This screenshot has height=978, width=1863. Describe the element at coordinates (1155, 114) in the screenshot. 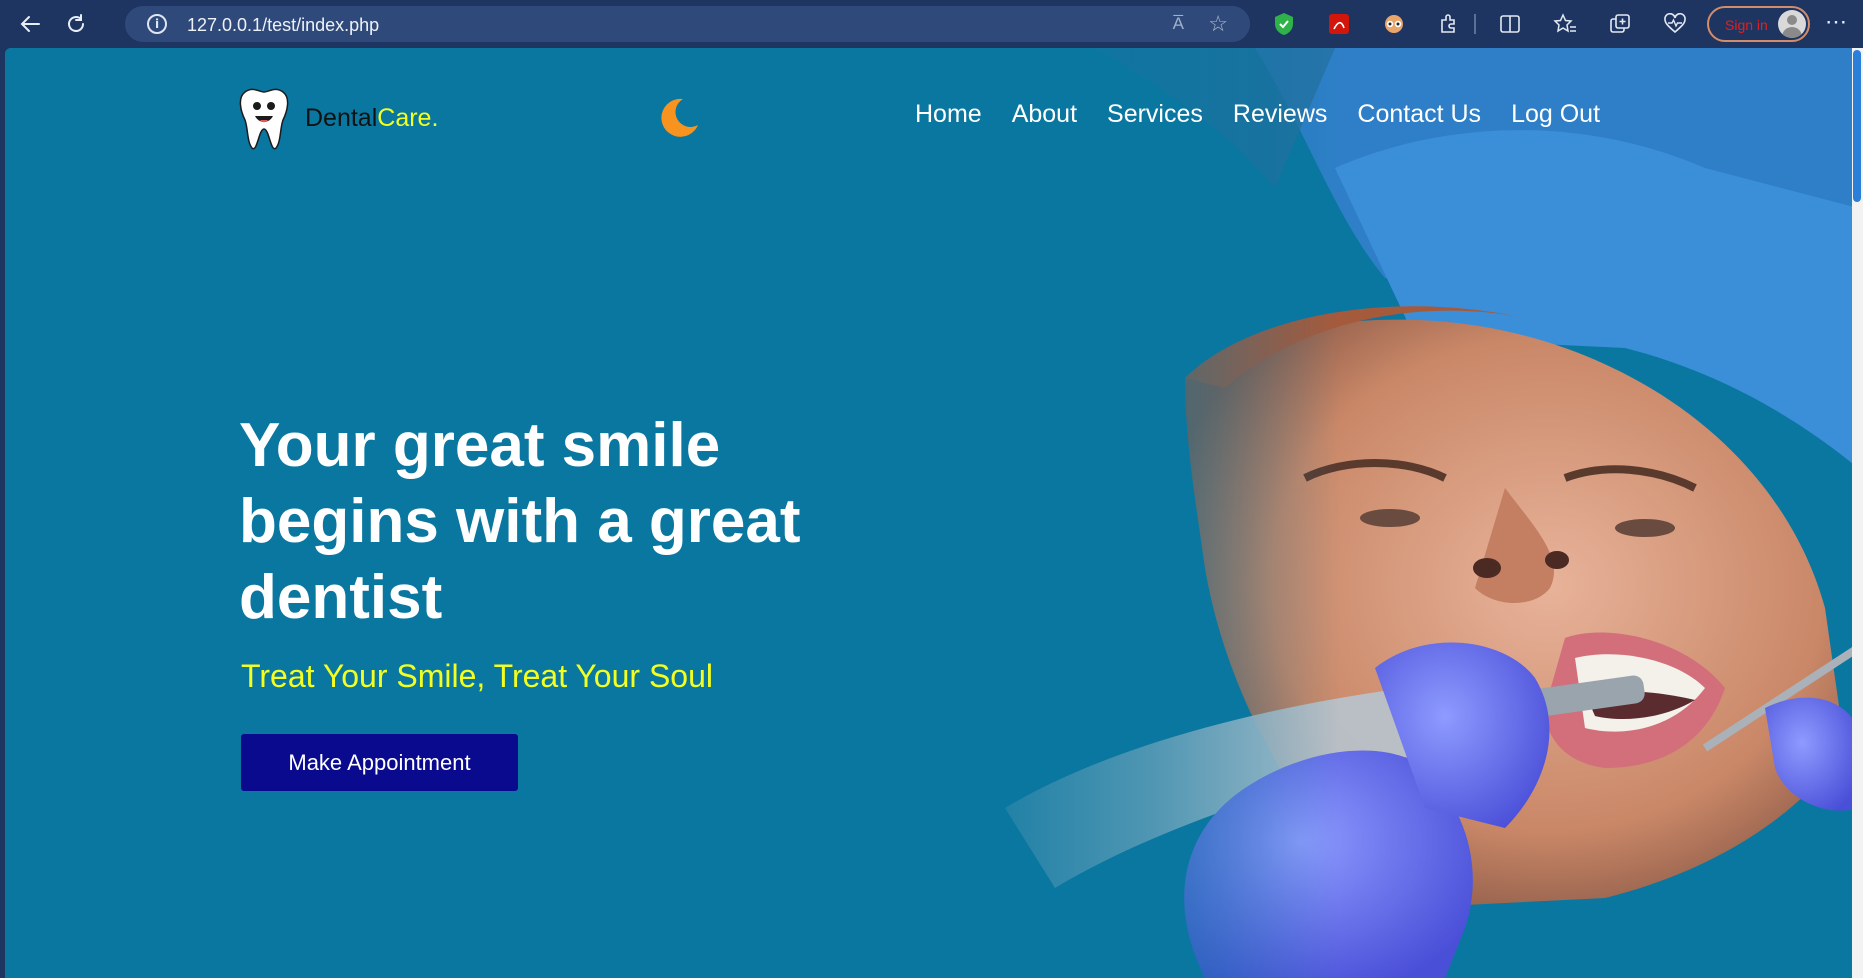

I see `nav-services: Services` at that location.